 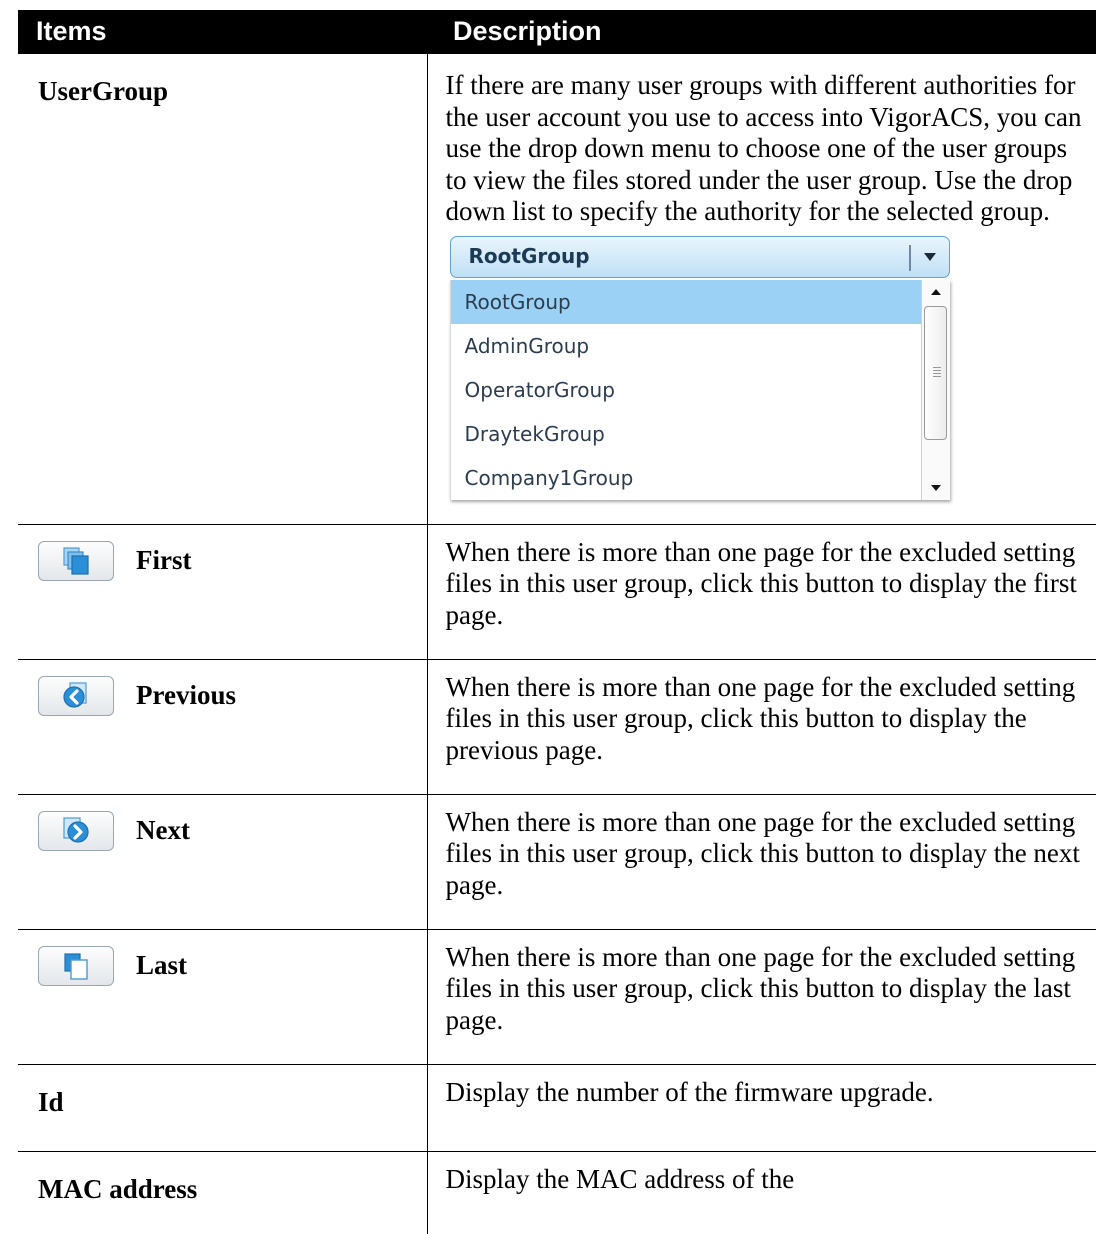 I want to click on item-last: Last, so click(x=162, y=964).